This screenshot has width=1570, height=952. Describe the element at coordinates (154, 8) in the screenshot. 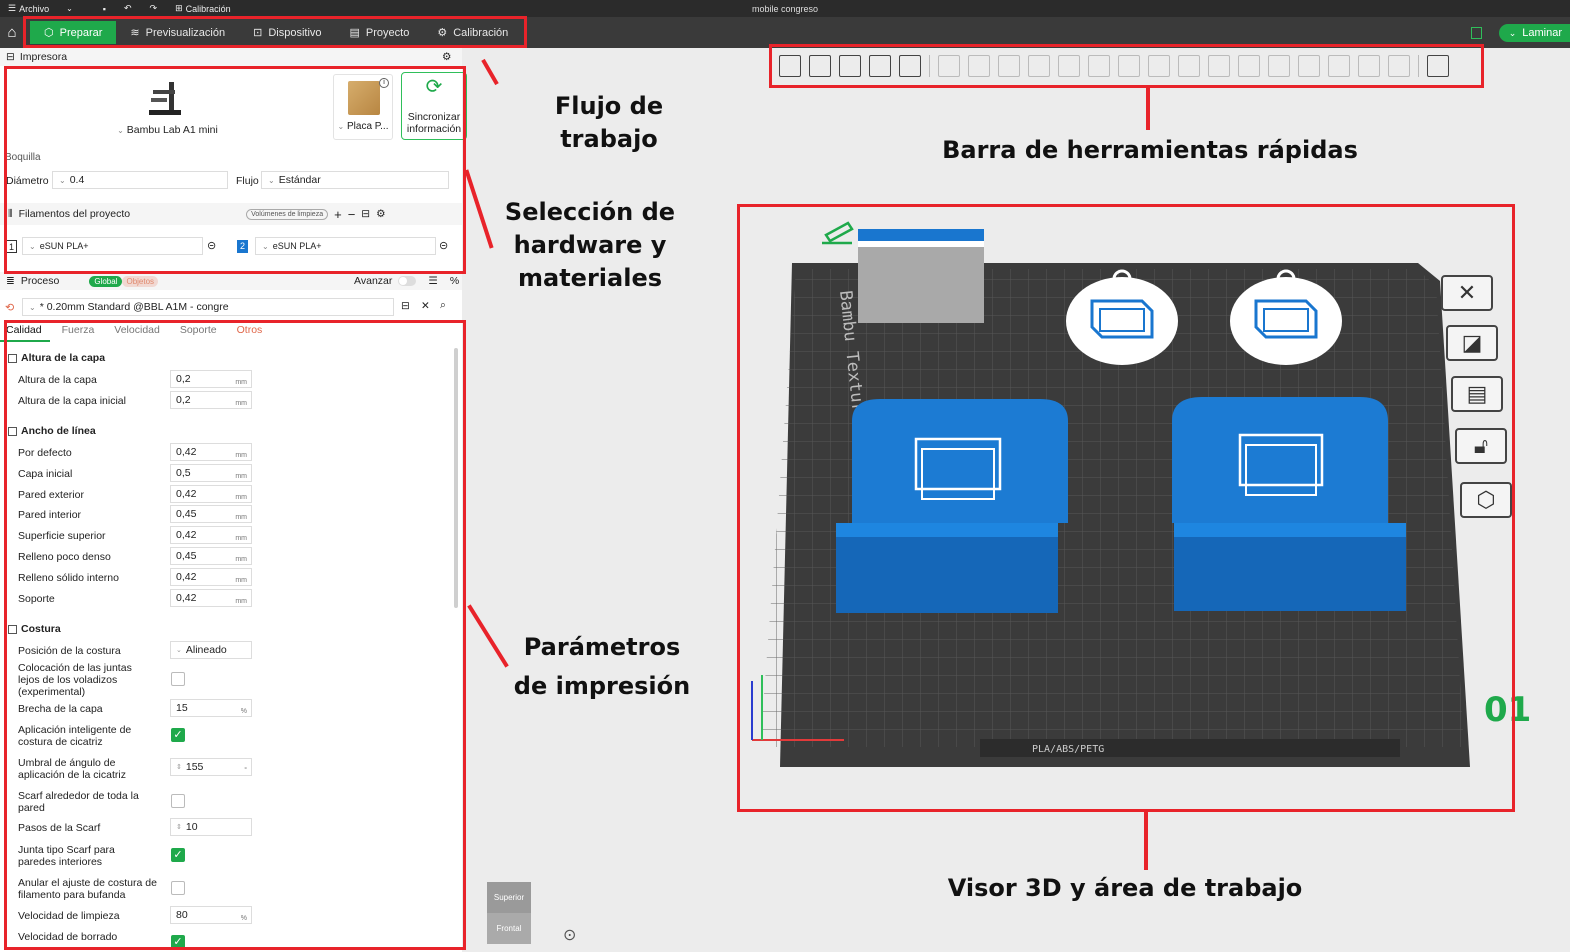

I see `redo-icon: ↷` at that location.